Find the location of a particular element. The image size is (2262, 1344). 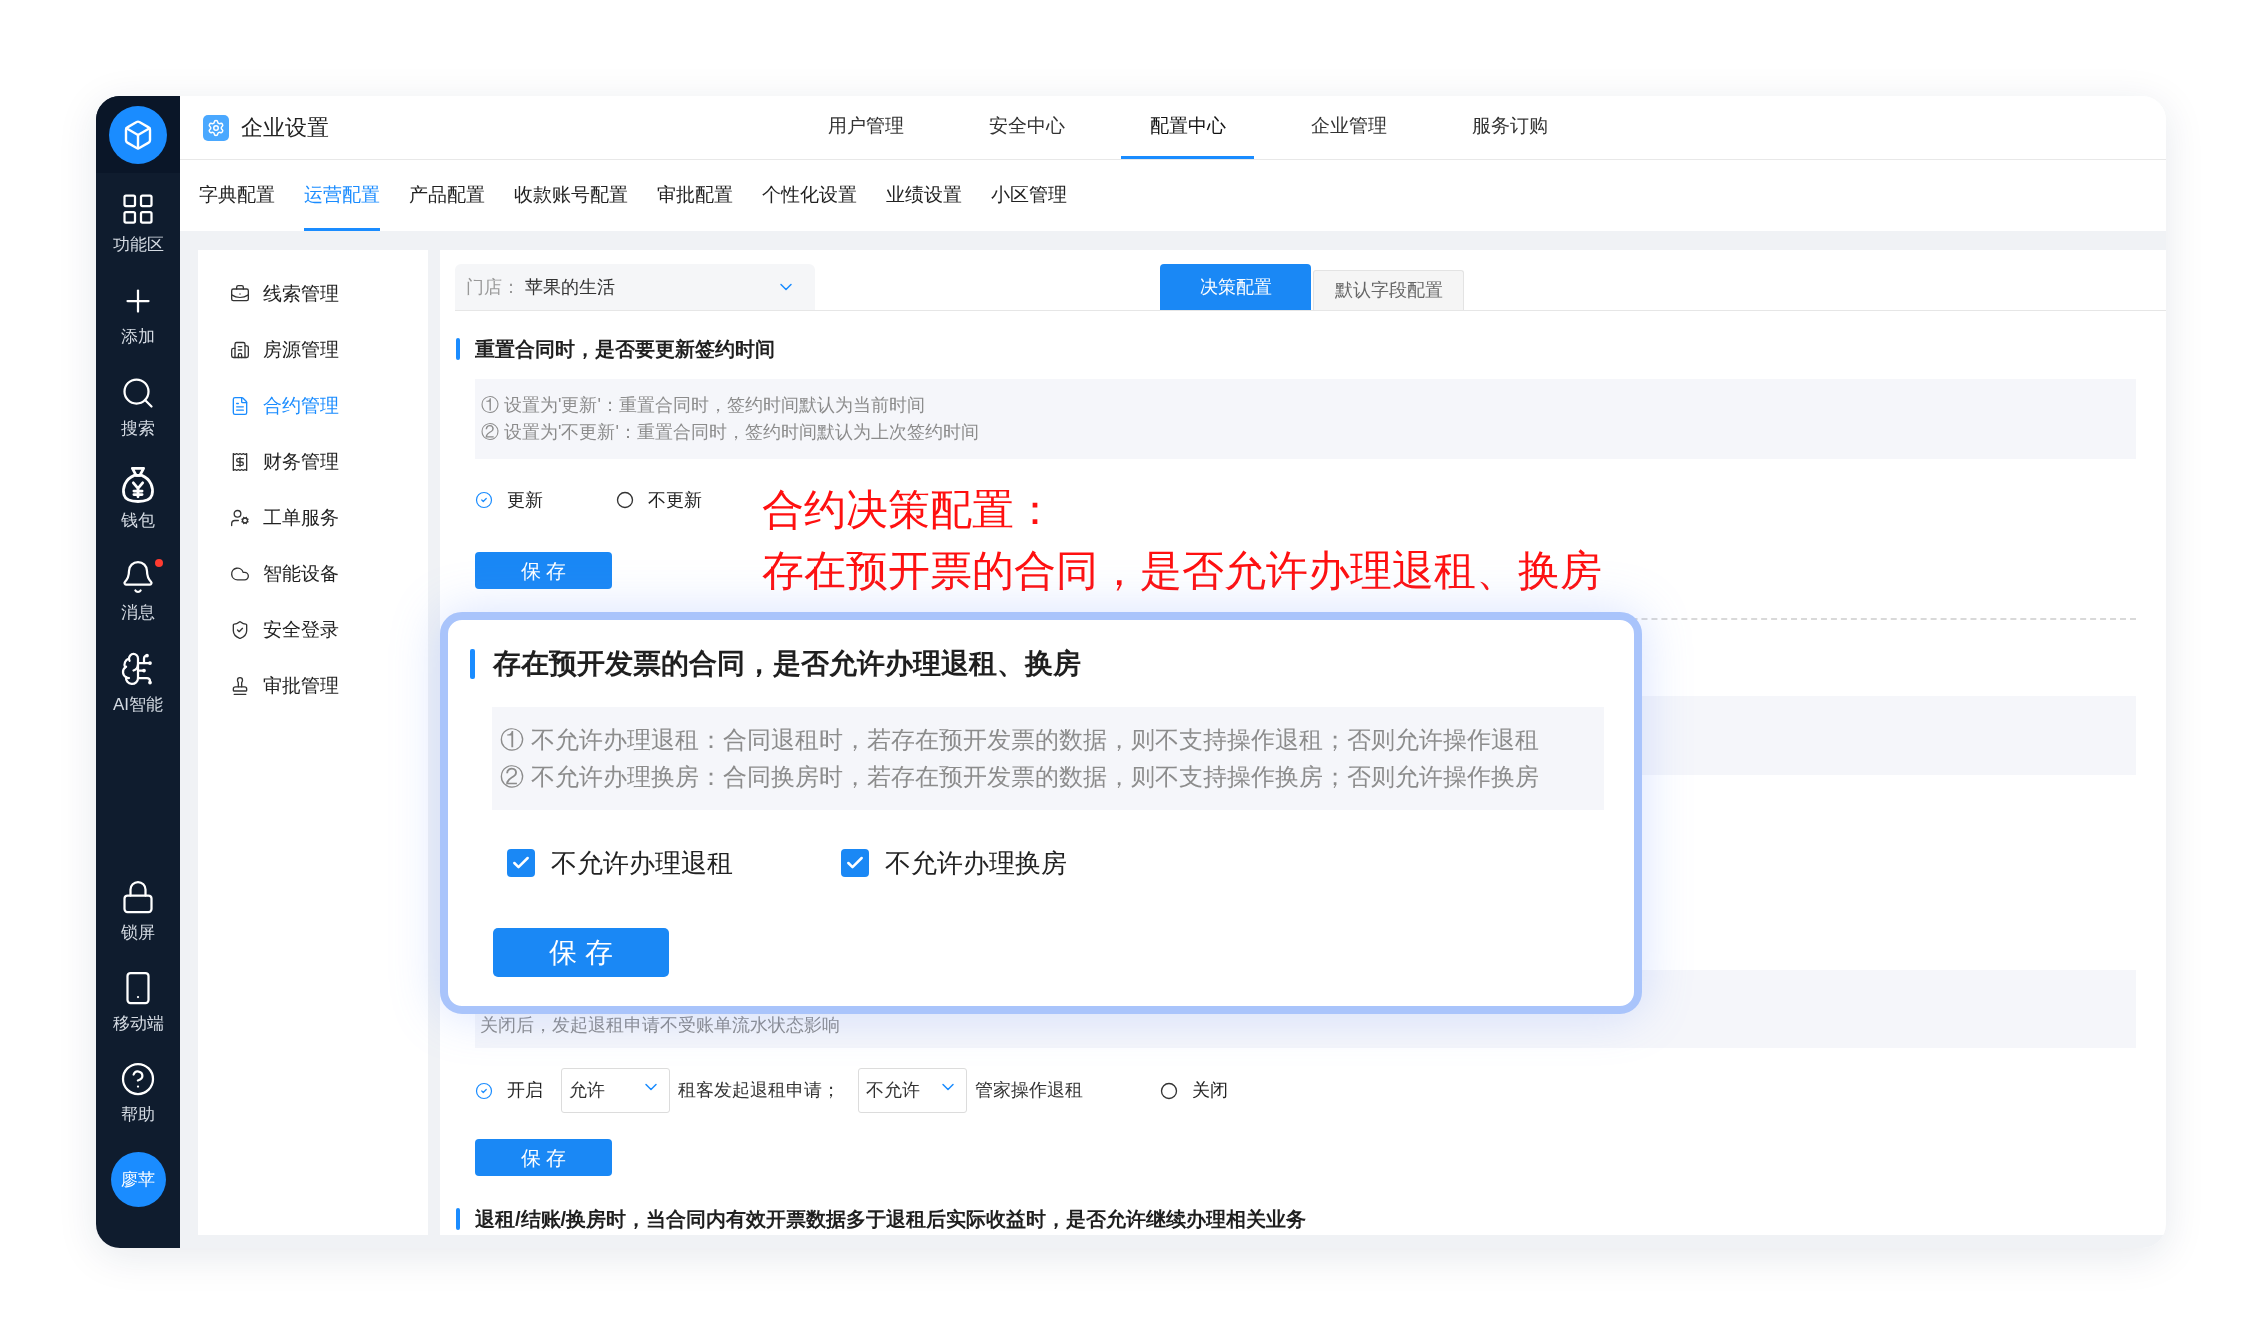

menu-item: 线索管理 is located at coordinates (313, 294).